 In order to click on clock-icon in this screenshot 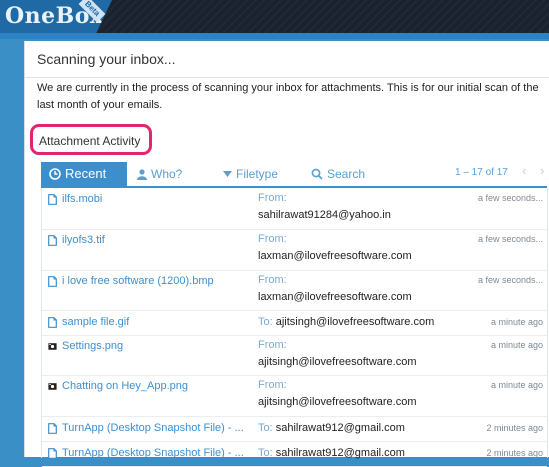, I will do `click(55, 174)`.